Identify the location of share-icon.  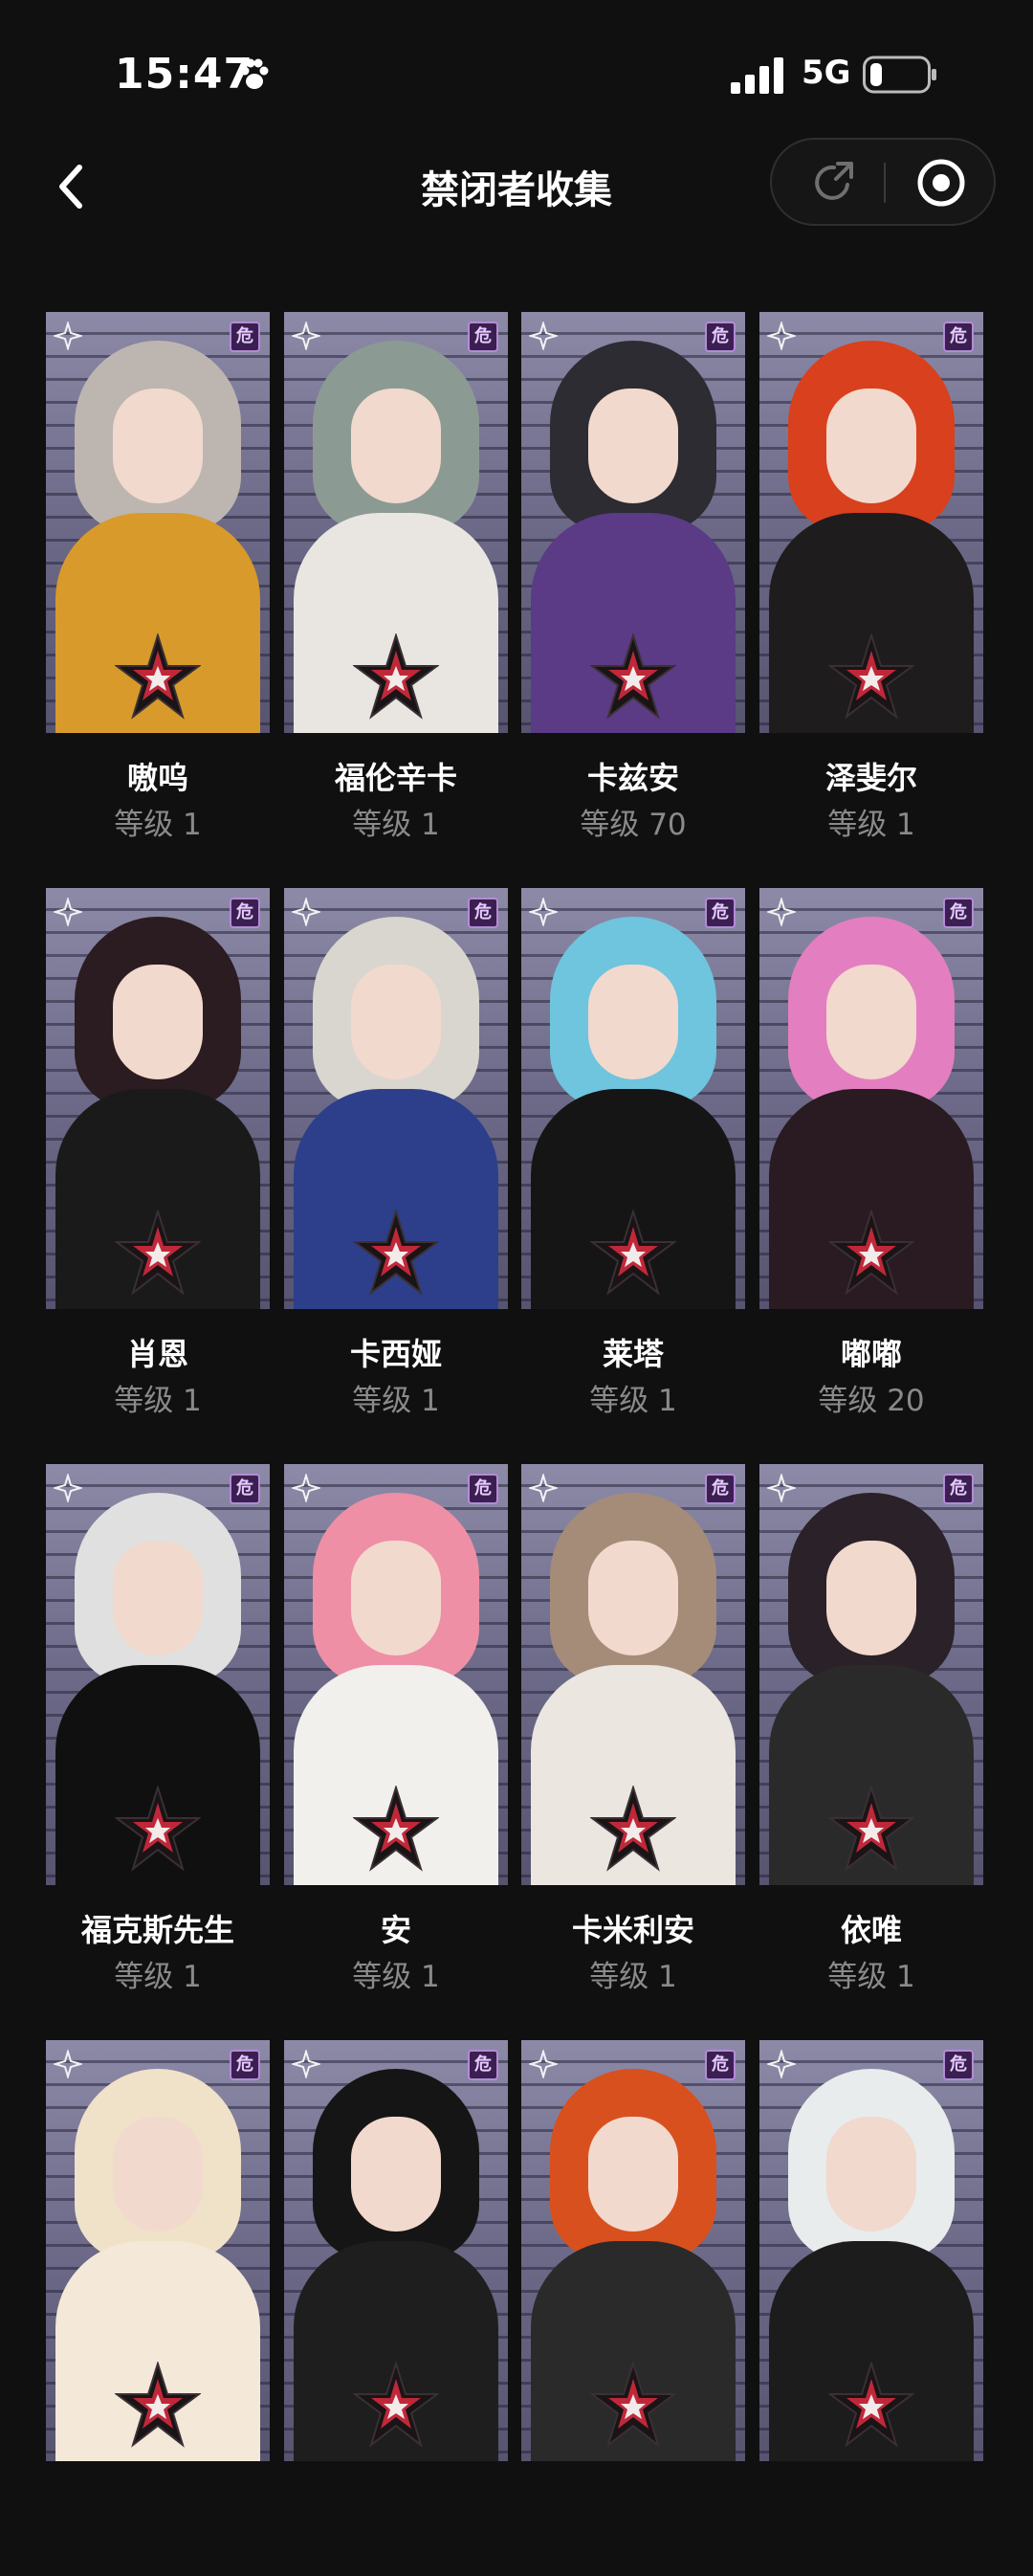
(834, 181).